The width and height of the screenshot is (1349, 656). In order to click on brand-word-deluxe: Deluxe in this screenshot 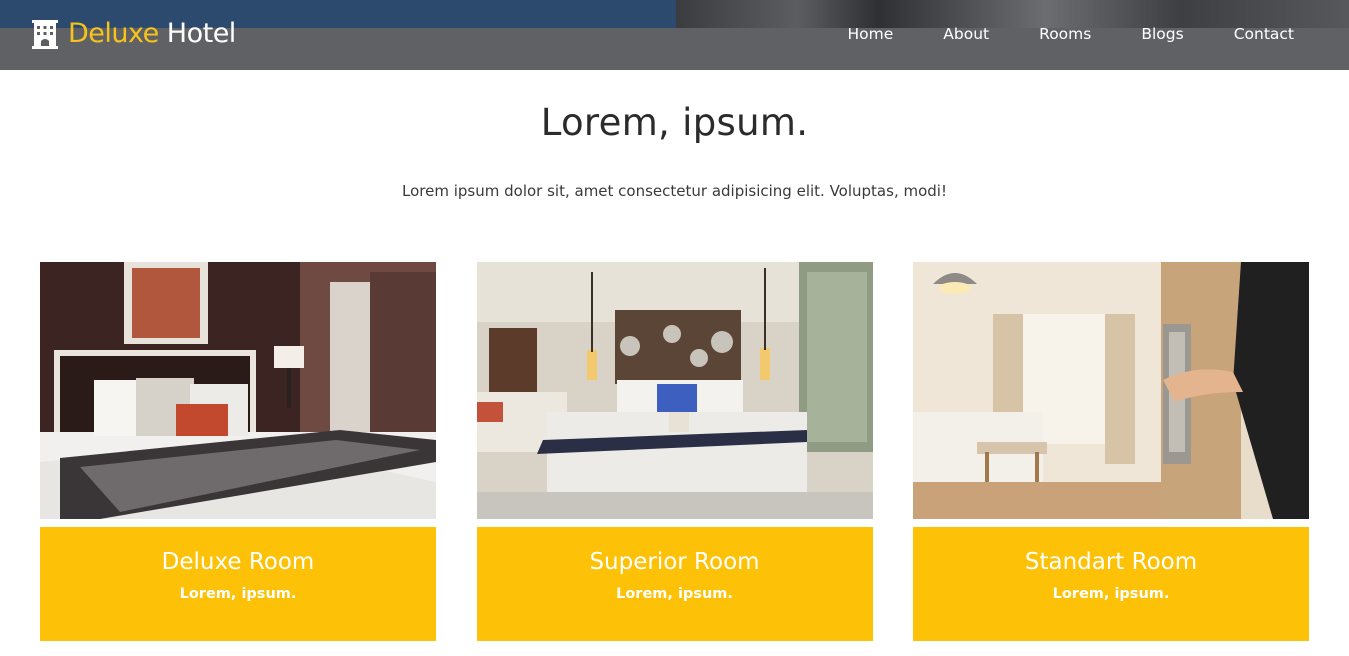, I will do `click(113, 33)`.